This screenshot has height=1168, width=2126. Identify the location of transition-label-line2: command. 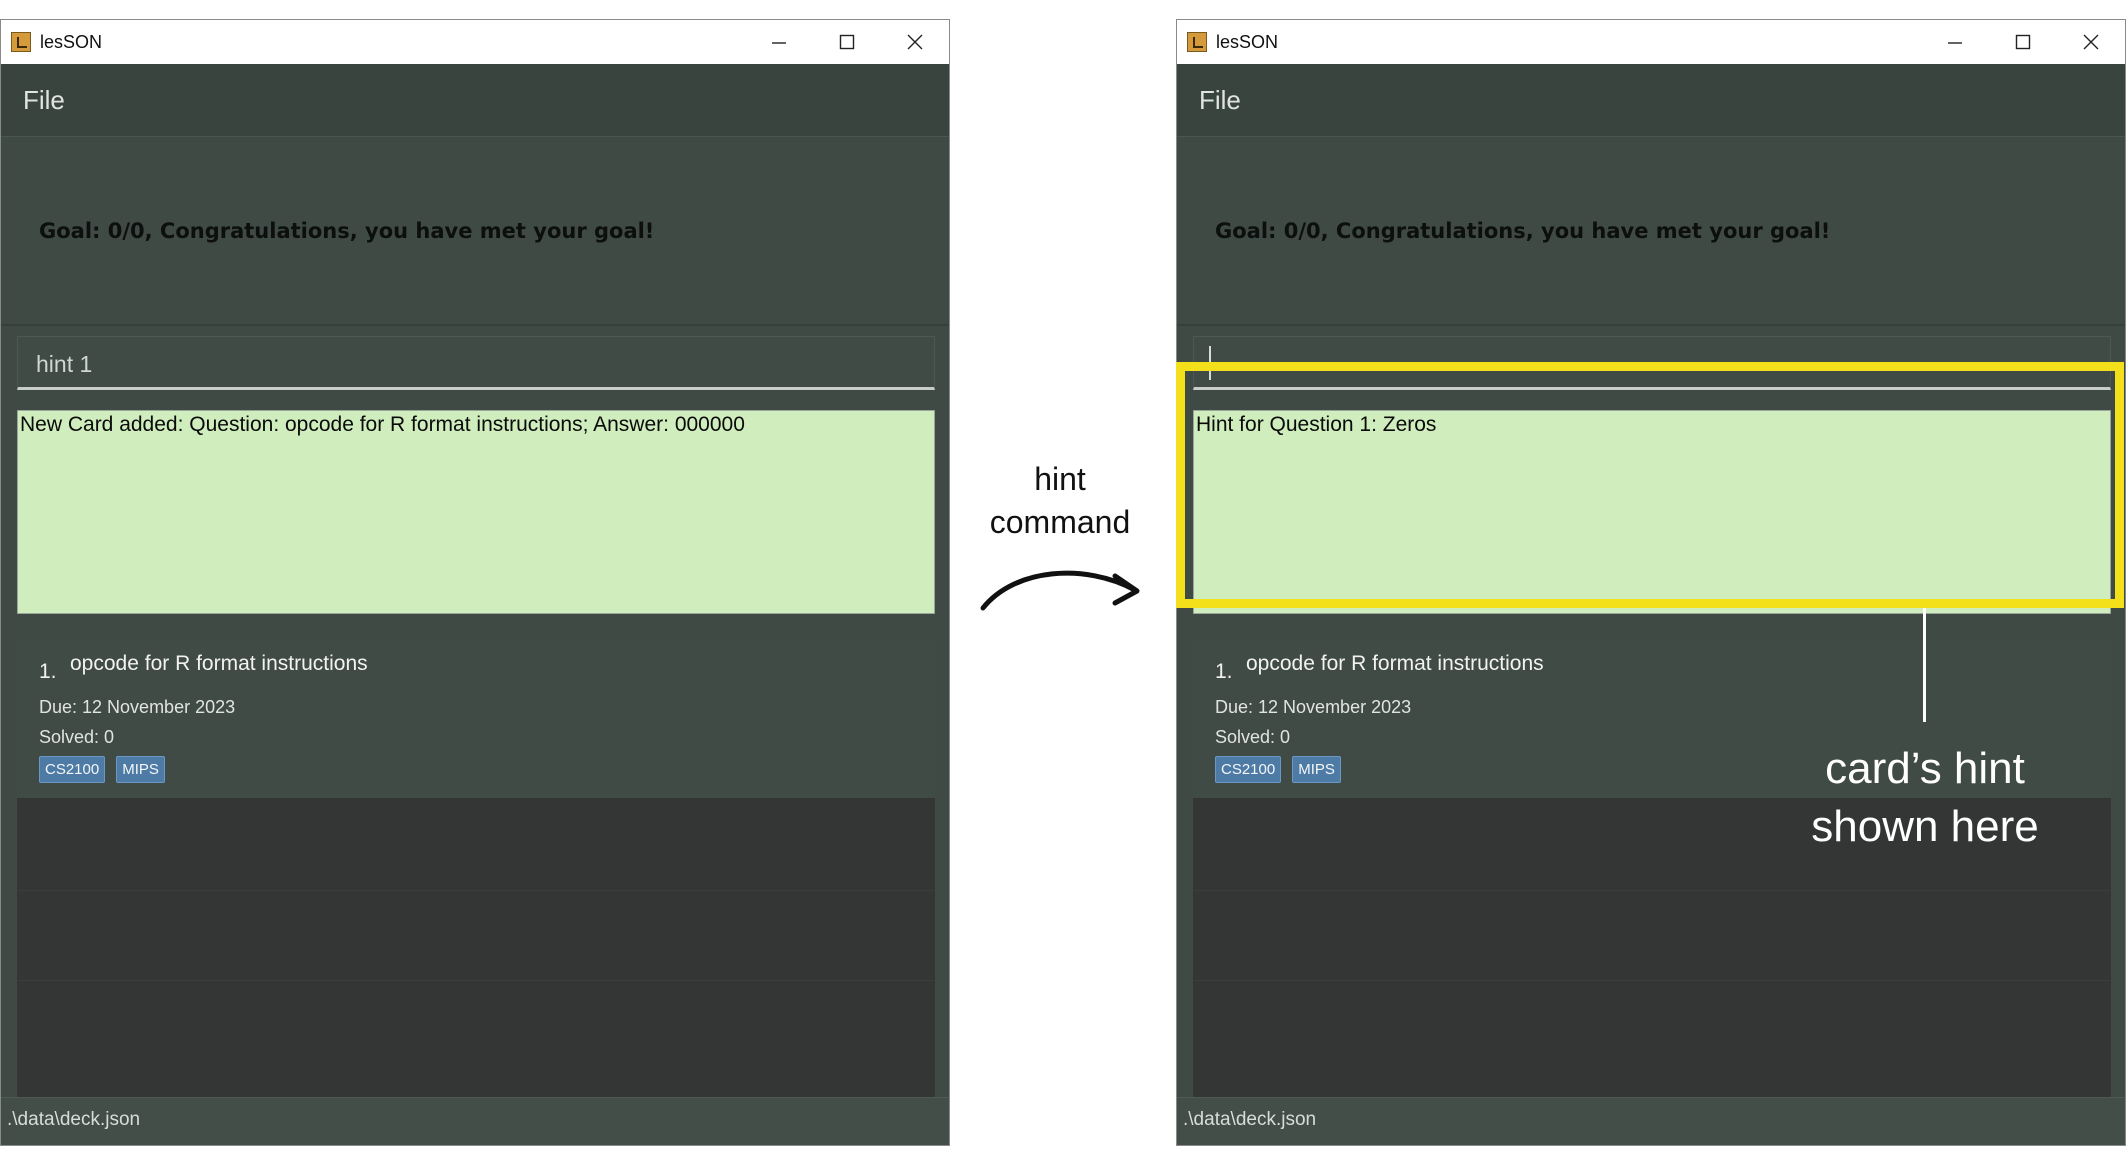
(1060, 522).